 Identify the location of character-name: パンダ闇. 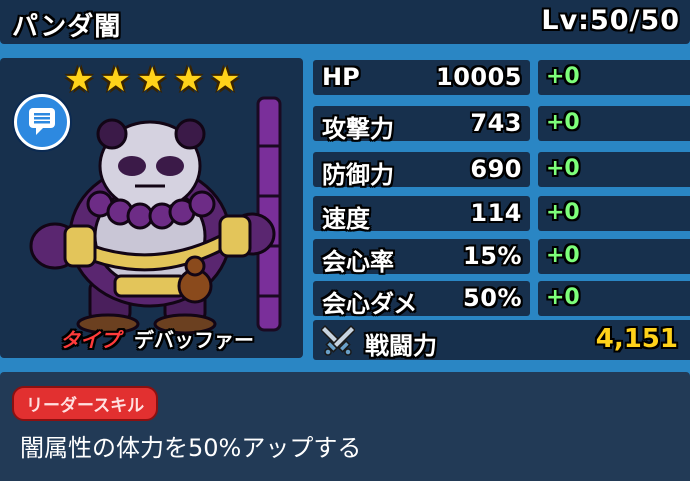
(67, 27).